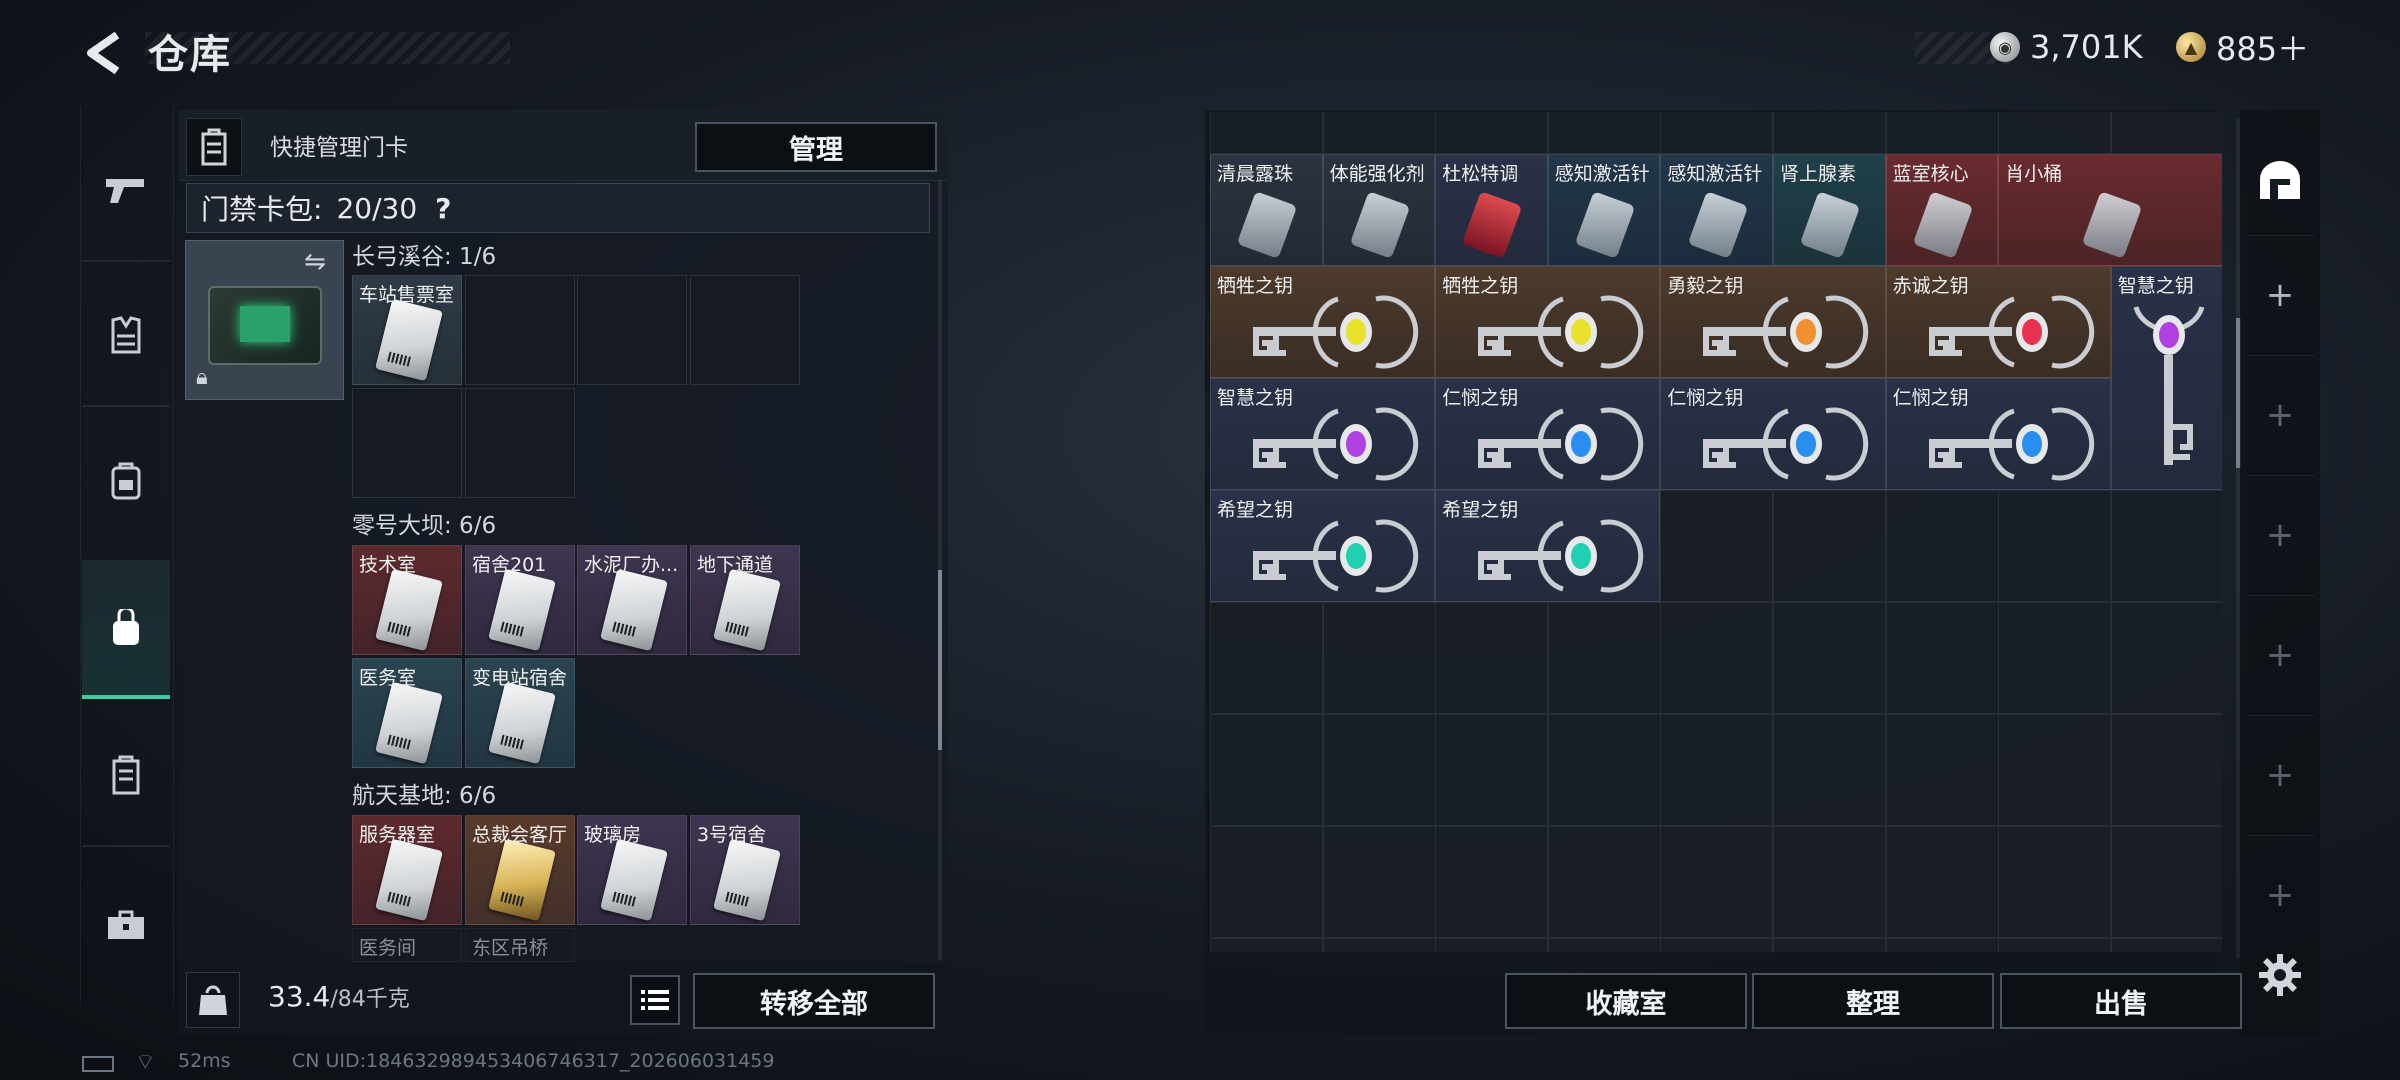 This screenshot has height=1080, width=2400. I want to click on keycard-slot: 医务间, so click(407, 945).